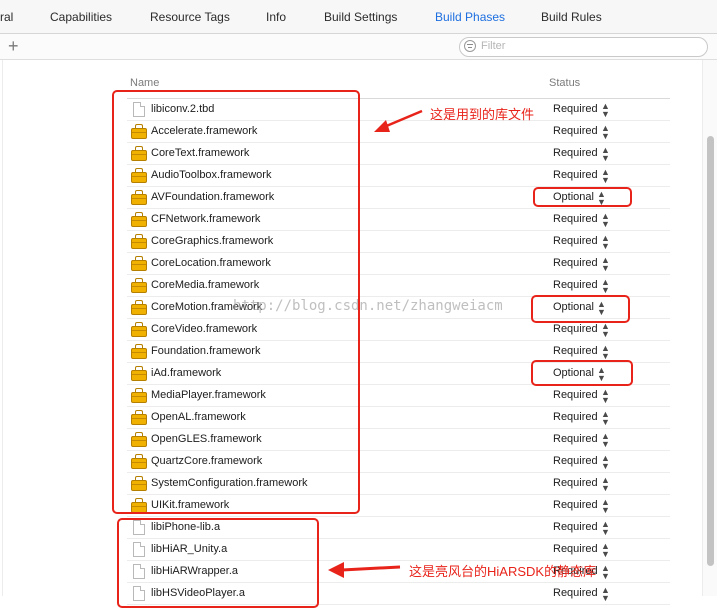 This screenshot has height=608, width=717. What do you see at coordinates (503, 571) in the screenshot?
I see `annotation-static-libs: 这是亮风台的HiARSDK的静态库` at bounding box center [503, 571].